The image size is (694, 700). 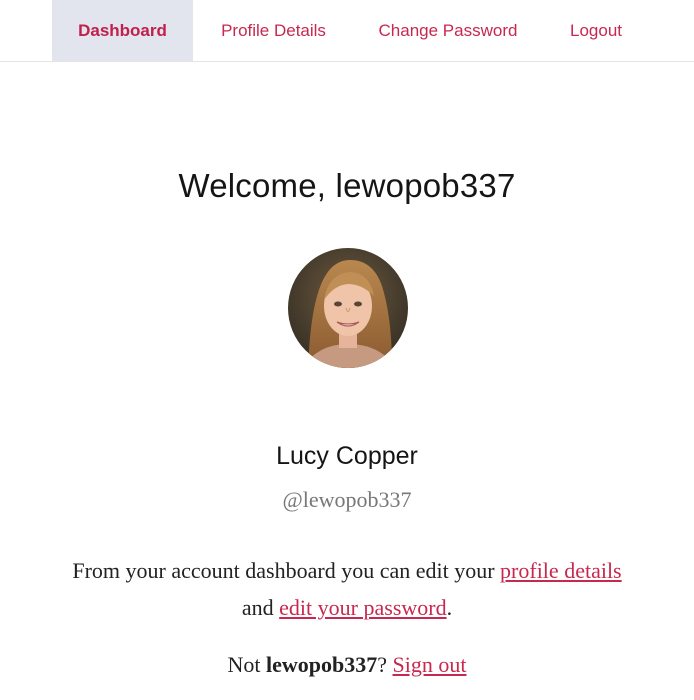 What do you see at coordinates (322, 664) in the screenshot?
I see `not-username: lewopob337` at bounding box center [322, 664].